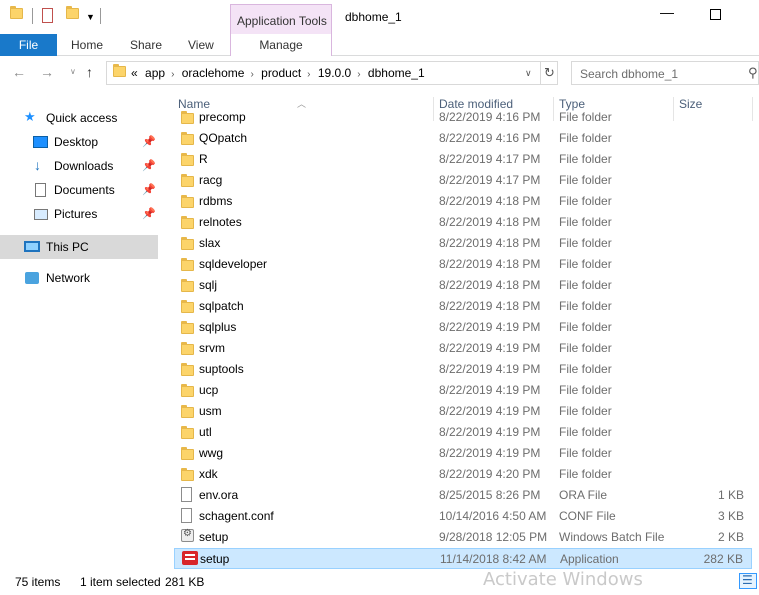  Describe the element at coordinates (73, 71) in the screenshot. I see `recent-locations-icon: ∨` at that location.